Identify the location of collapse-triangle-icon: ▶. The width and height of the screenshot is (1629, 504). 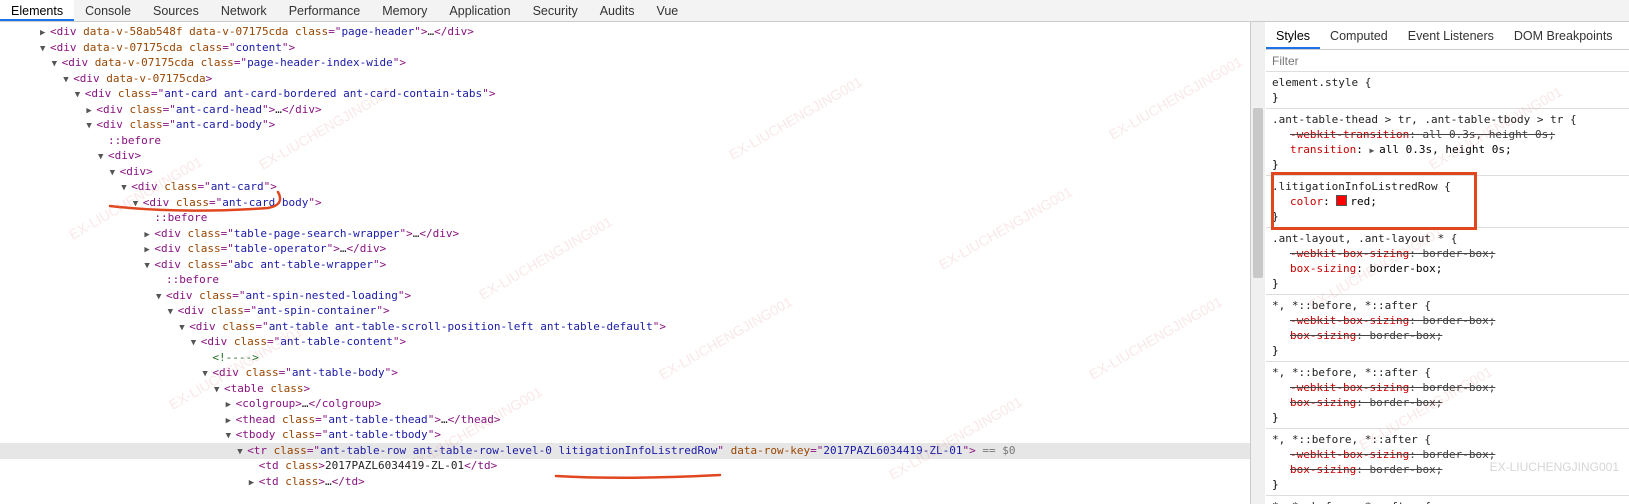
(254, 483).